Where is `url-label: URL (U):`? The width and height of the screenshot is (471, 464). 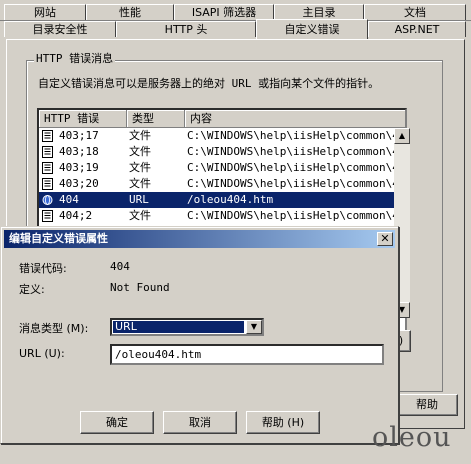 url-label: URL (U): is located at coordinates (42, 353).